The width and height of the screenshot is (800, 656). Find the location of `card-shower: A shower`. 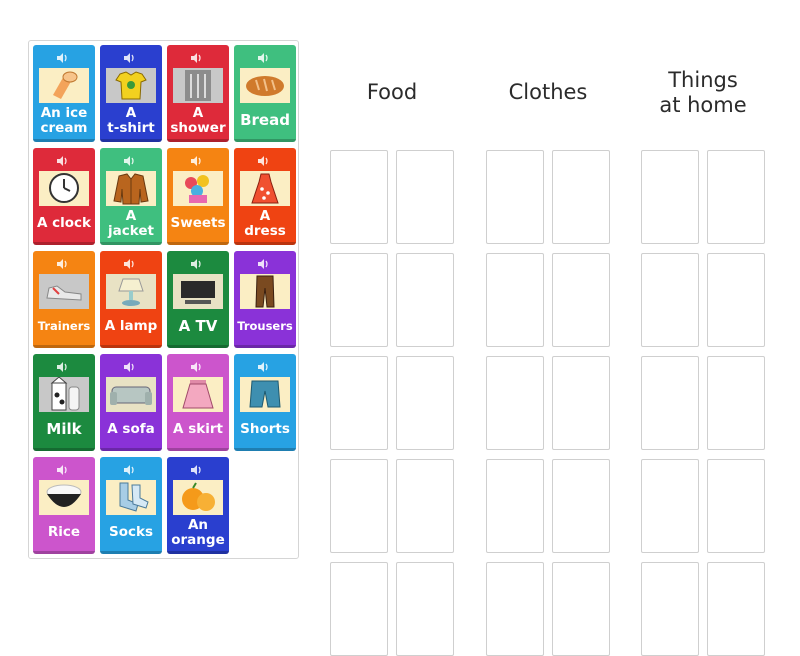

card-shower: A shower is located at coordinates (198, 93).